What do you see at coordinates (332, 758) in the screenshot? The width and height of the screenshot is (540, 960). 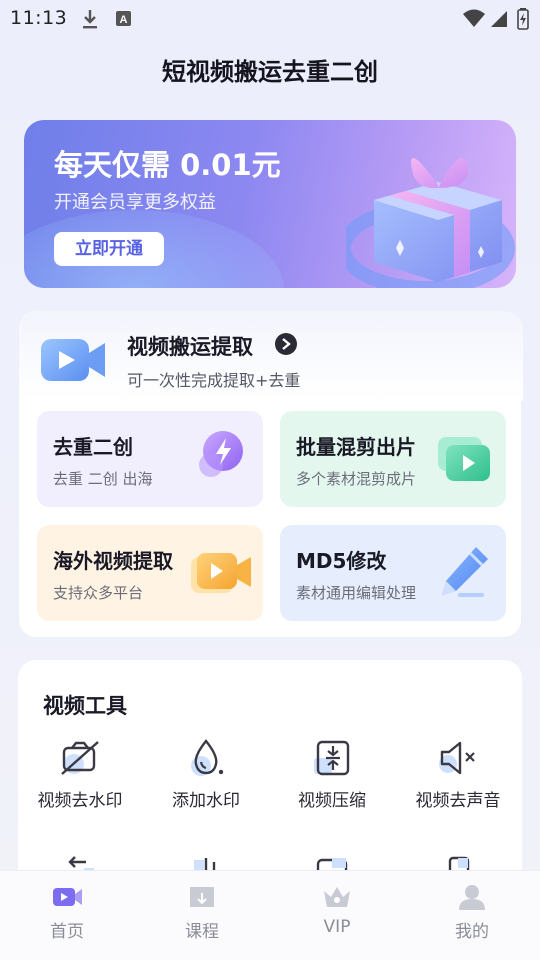 I see `compress-icon` at bounding box center [332, 758].